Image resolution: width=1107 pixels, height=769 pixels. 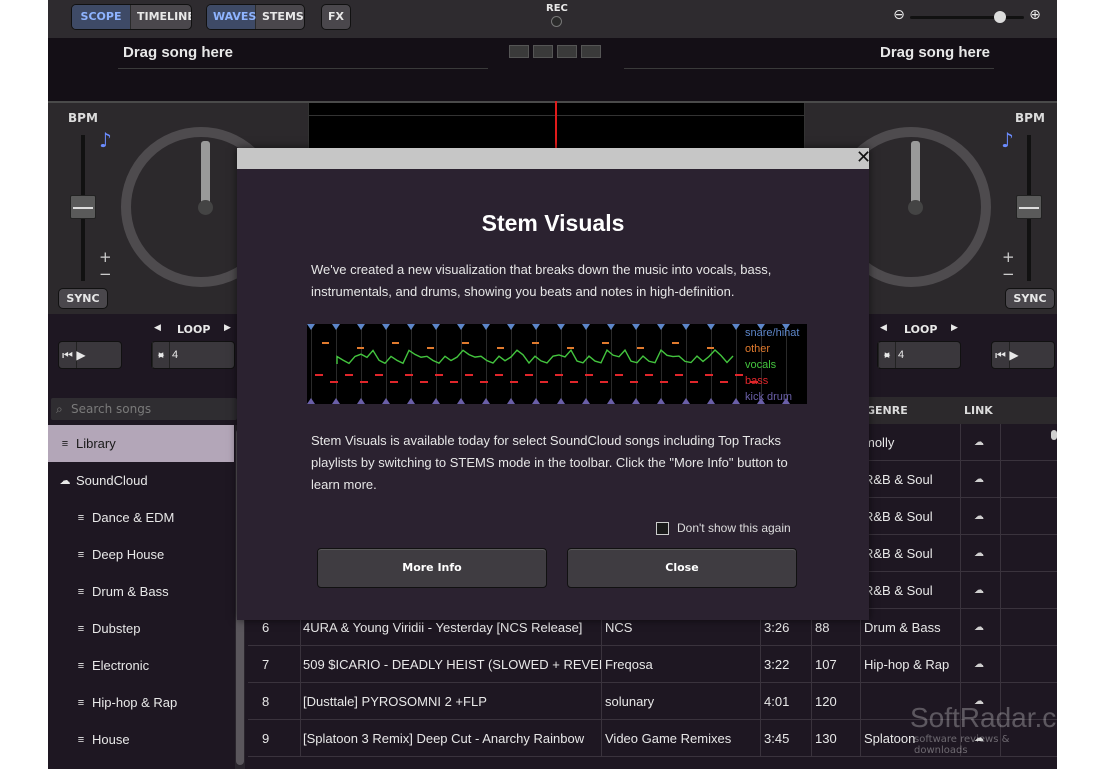 What do you see at coordinates (887, 355) in the screenshot?
I see `right-loop-increase-icon: ▸` at bounding box center [887, 355].